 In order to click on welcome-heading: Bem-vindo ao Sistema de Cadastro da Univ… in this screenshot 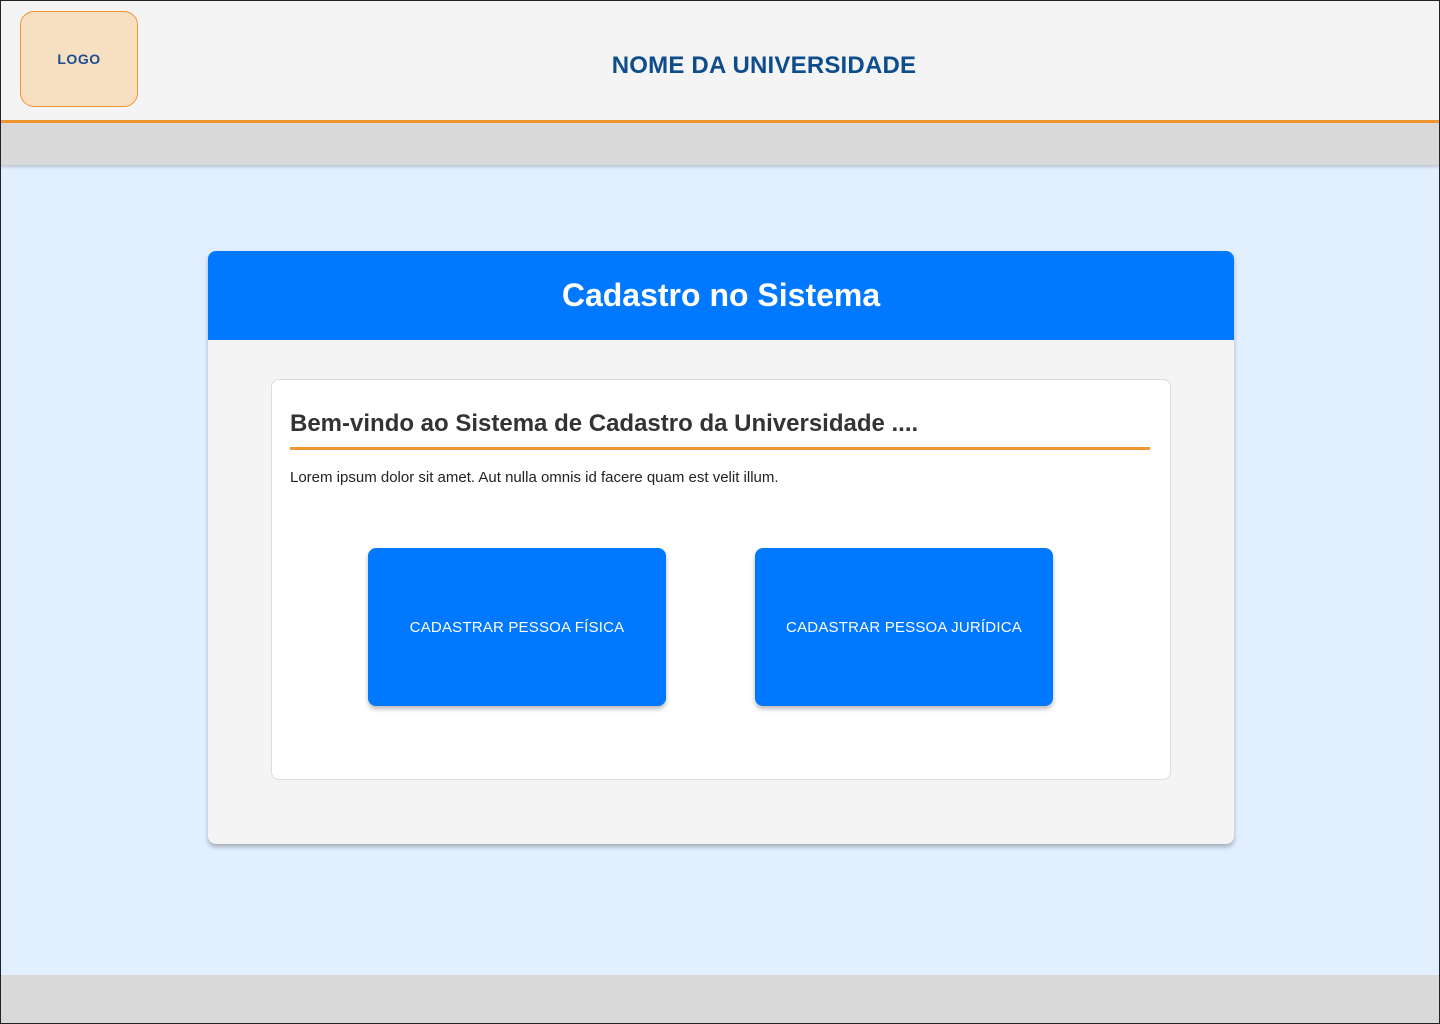, I will do `click(720, 430)`.